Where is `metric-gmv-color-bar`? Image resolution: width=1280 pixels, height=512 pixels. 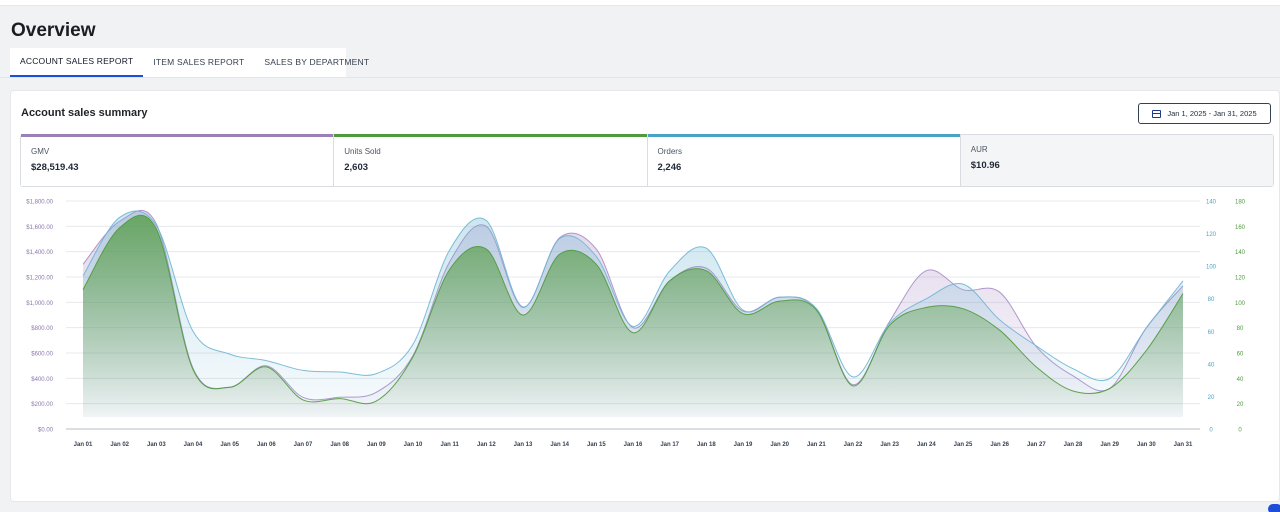
metric-gmv-color-bar is located at coordinates (177, 135).